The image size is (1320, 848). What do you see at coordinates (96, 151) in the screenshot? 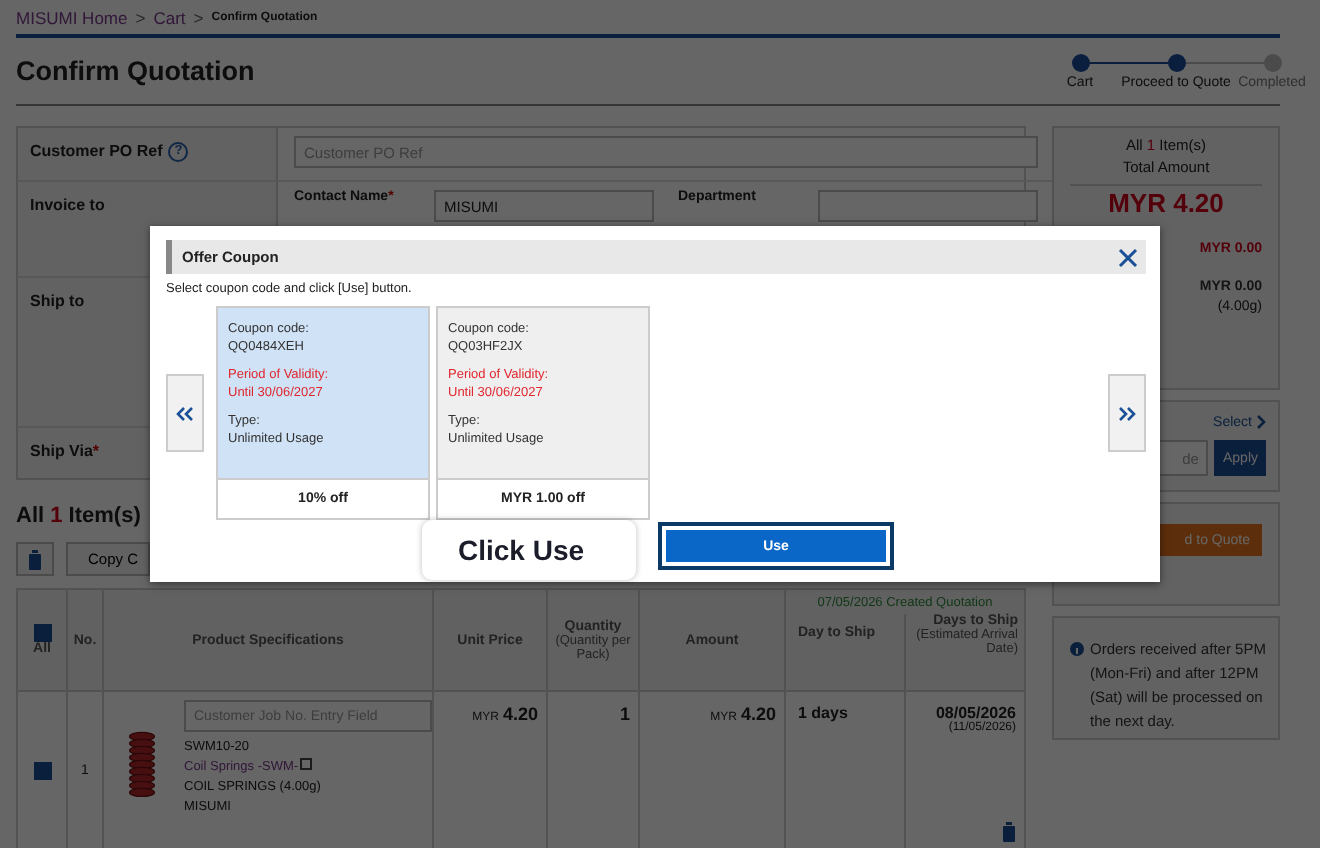
I see `field-label: Customer PO Ref` at bounding box center [96, 151].